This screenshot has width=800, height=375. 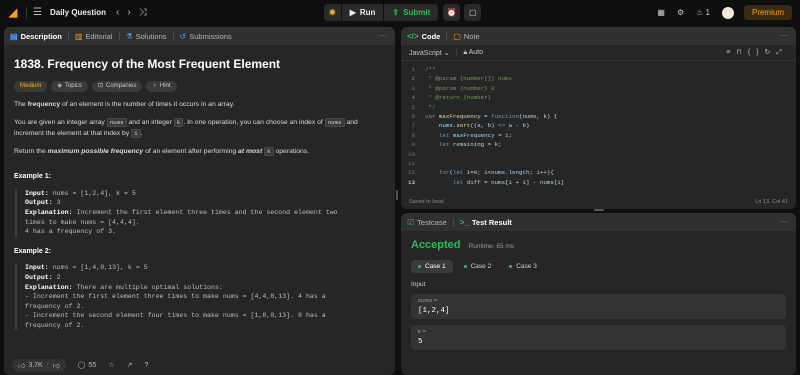 What do you see at coordinates (413, 117) in the screenshot?
I see `line-number: 6` at bounding box center [413, 117].